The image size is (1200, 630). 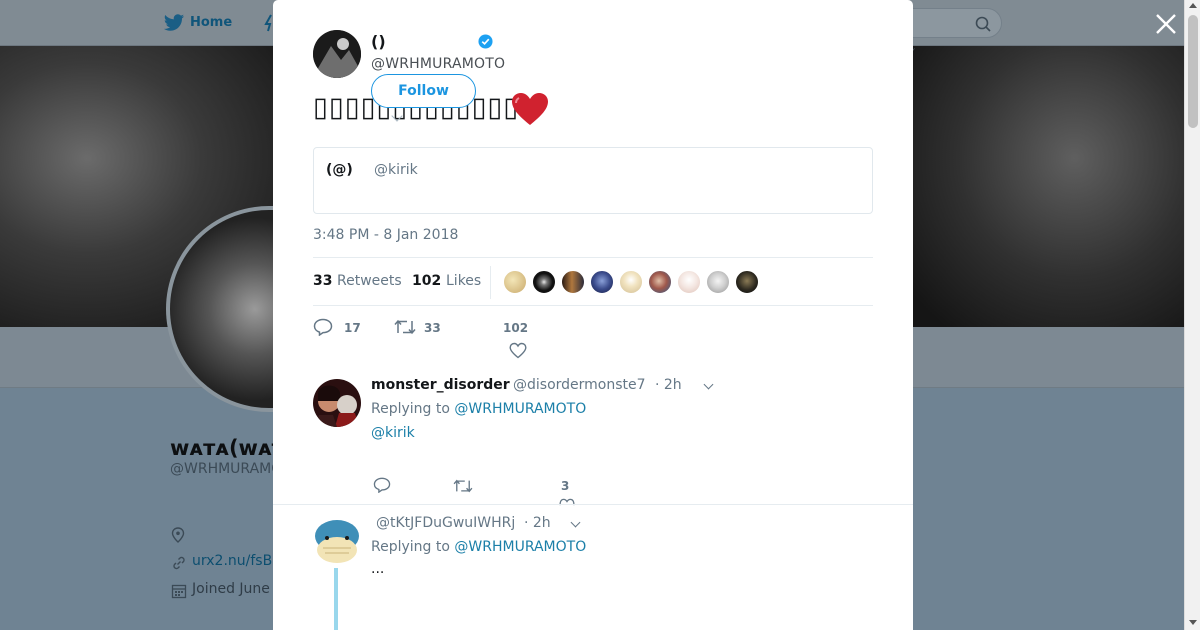 I want to click on calendar-icon, so click(x=179, y=591).